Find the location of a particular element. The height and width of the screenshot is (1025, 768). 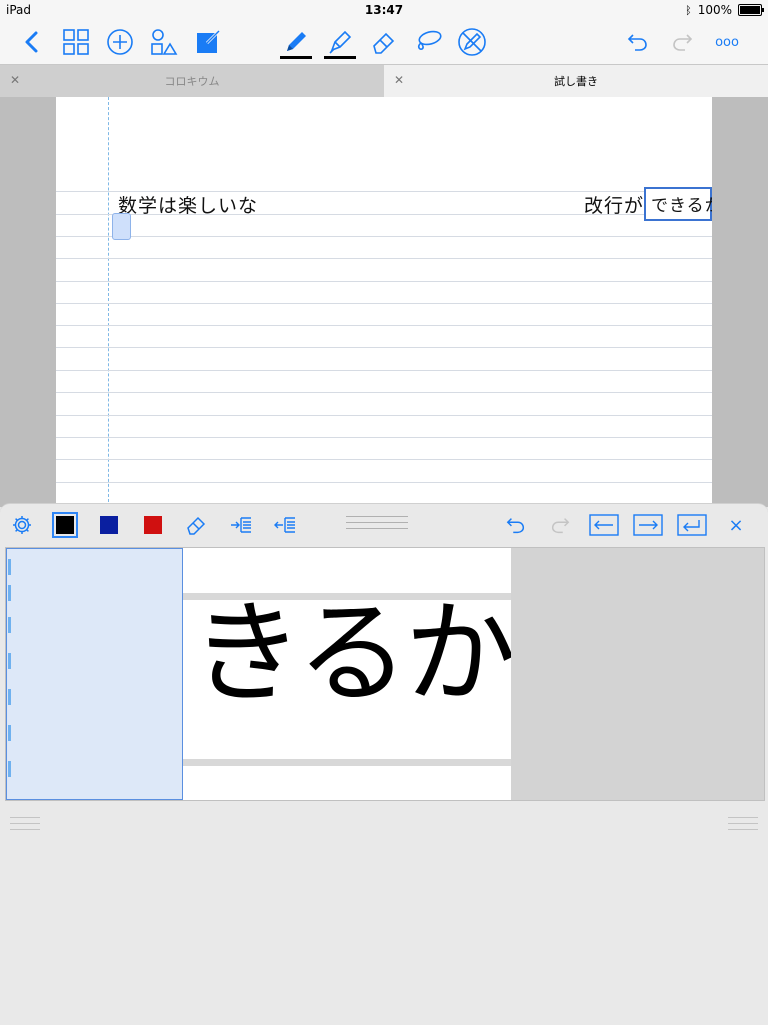

input-panel-toolbar: × is located at coordinates (384, 525).